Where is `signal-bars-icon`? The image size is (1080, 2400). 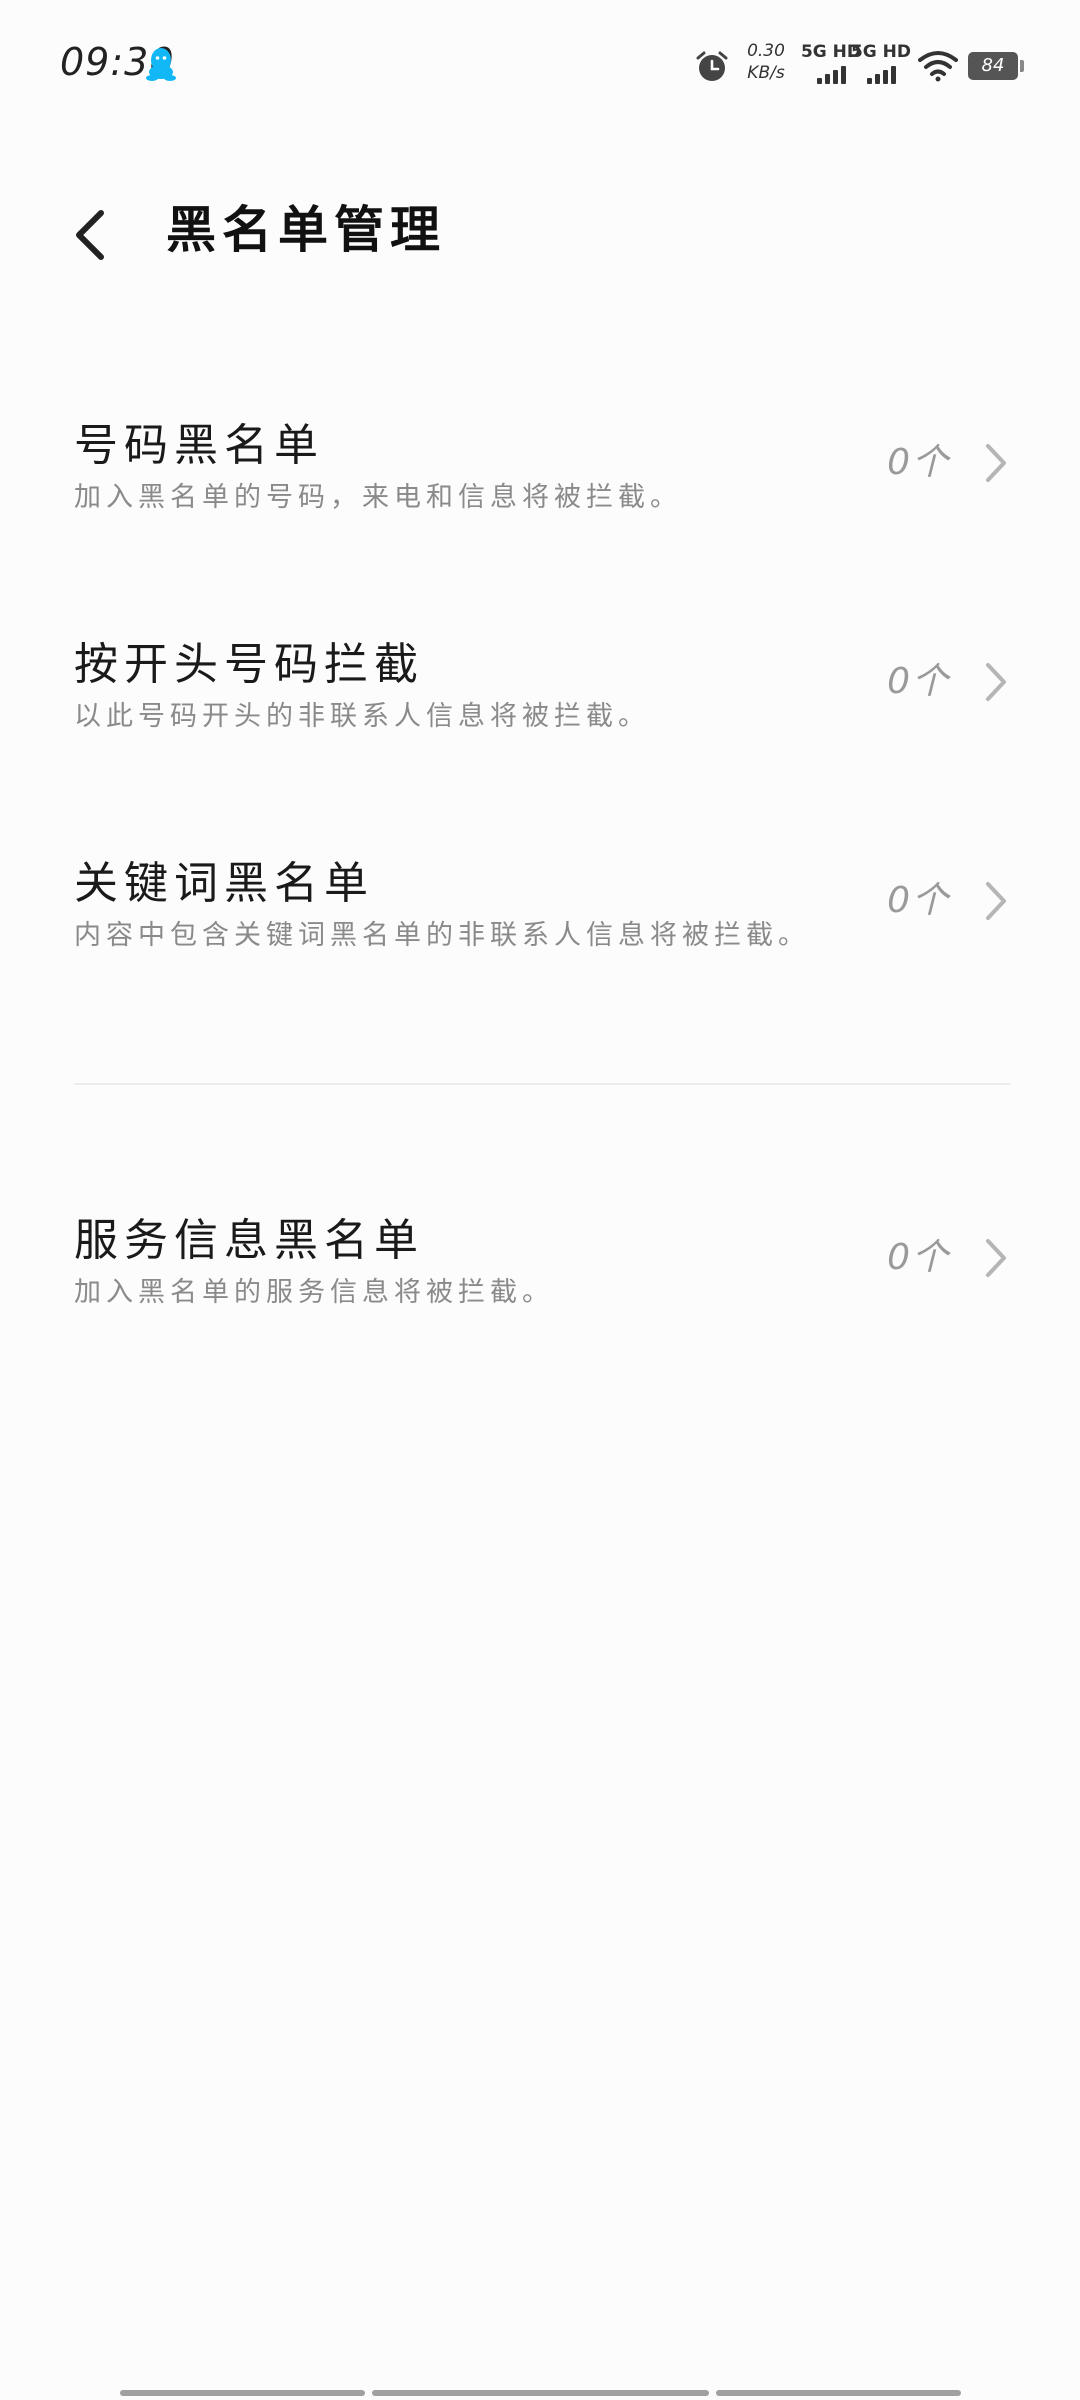 signal-bars-icon is located at coordinates (881, 74).